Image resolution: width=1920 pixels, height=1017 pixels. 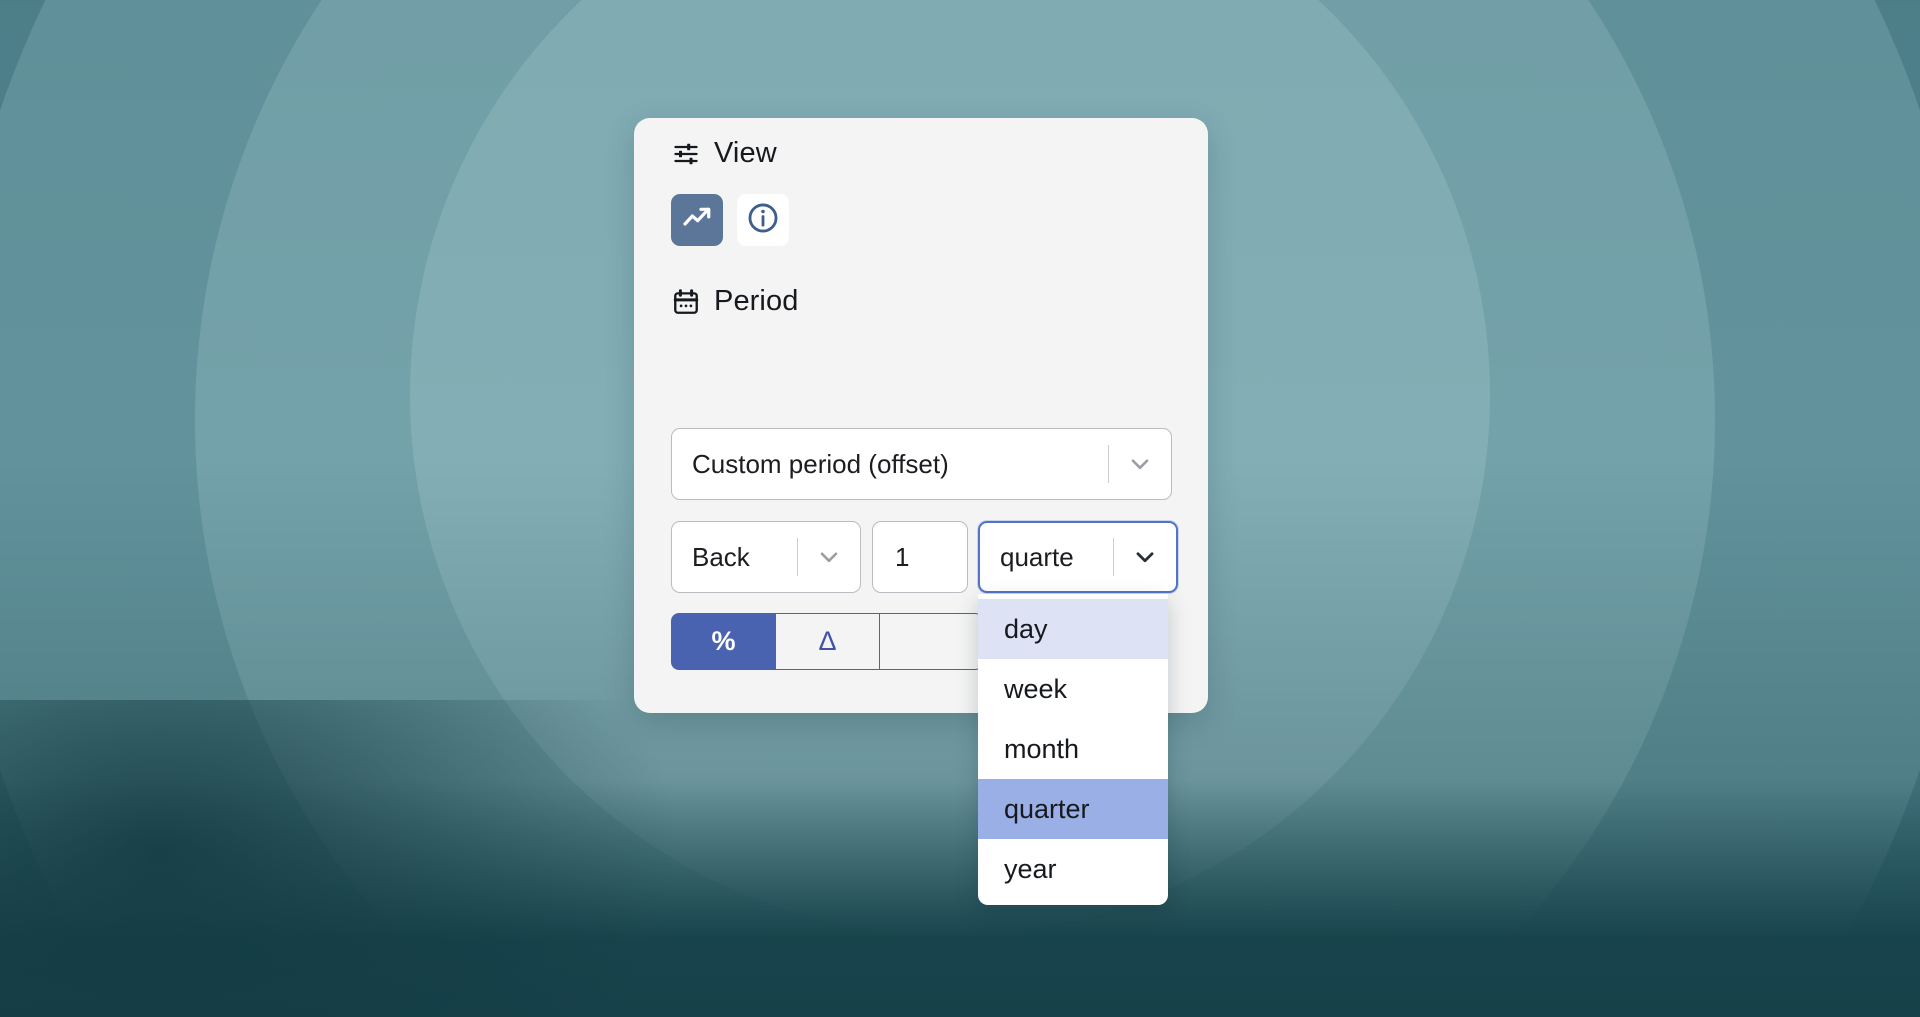 I want to click on info-circle-icon, so click(x=763, y=220).